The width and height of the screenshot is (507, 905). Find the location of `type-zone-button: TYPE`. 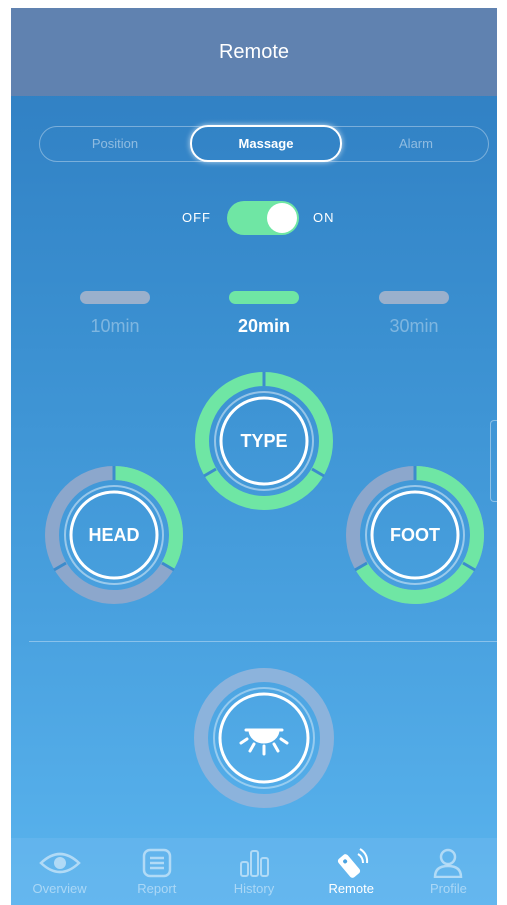

type-zone-button: TYPE is located at coordinates (264, 441).